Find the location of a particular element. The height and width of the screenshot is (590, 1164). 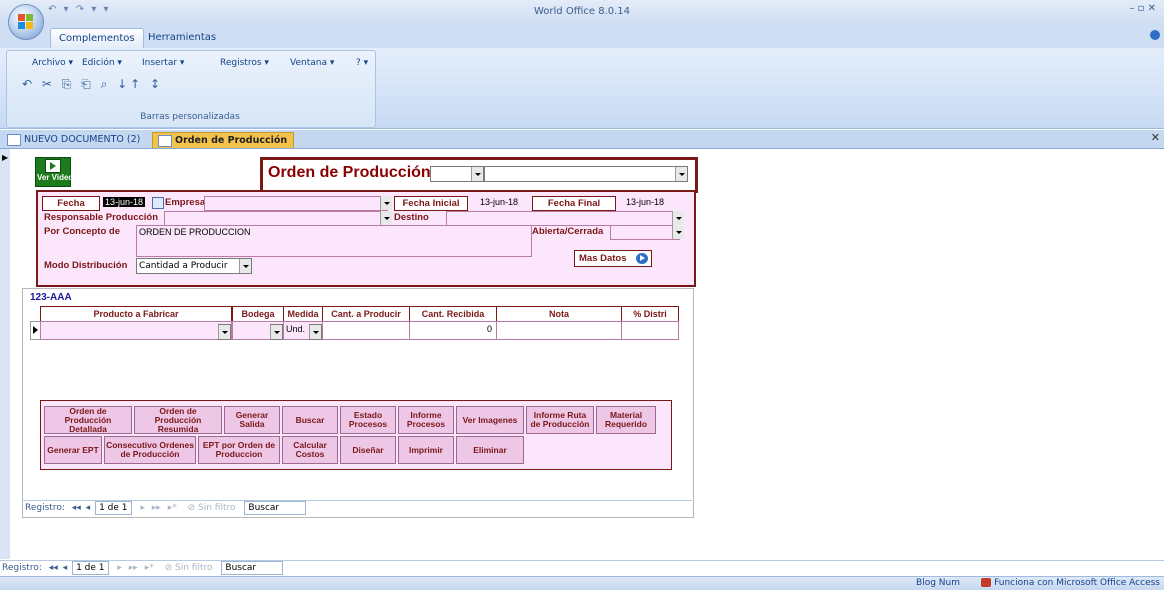

ver-imagenes-button: Ver Imagenes is located at coordinates (490, 420).